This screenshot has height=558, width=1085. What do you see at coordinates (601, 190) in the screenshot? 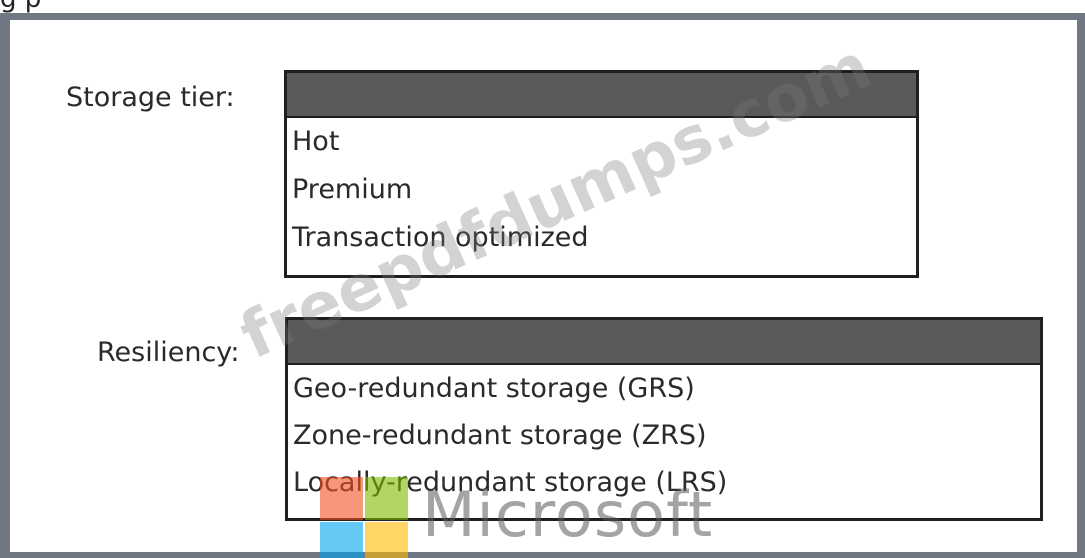
I see `storage-tier-option-premium: Premium` at bounding box center [601, 190].